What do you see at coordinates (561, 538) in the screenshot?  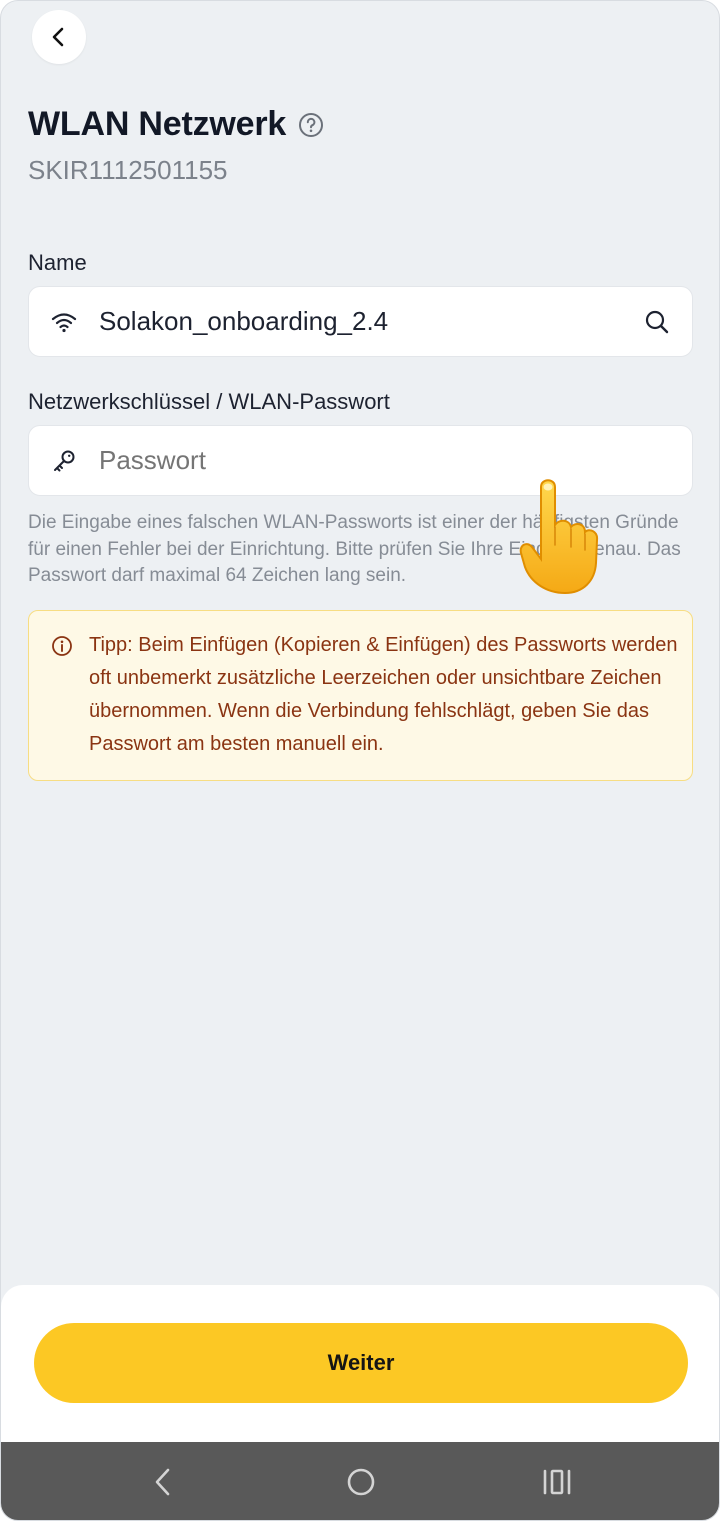 I see `pointing-hand-icon` at bounding box center [561, 538].